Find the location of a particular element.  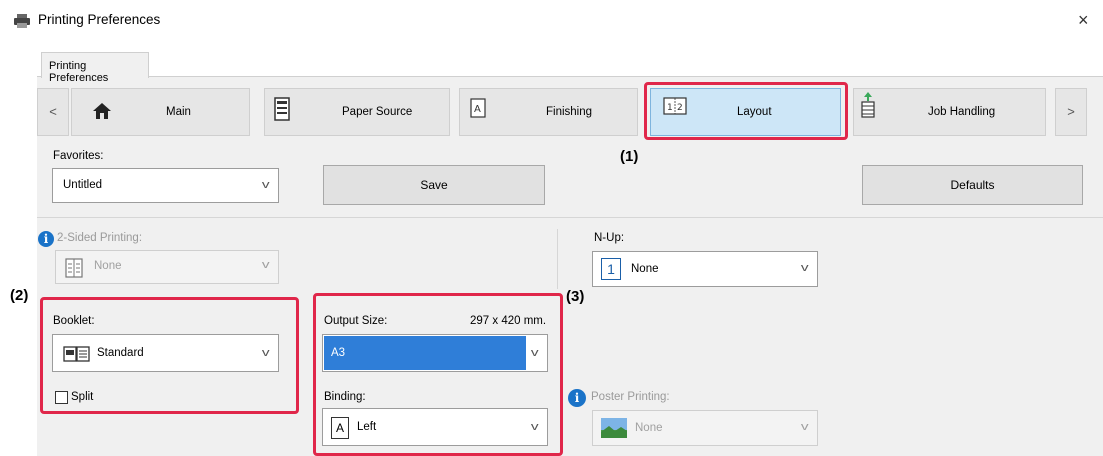

output-size-label: Output Size: is located at coordinates (356, 321).